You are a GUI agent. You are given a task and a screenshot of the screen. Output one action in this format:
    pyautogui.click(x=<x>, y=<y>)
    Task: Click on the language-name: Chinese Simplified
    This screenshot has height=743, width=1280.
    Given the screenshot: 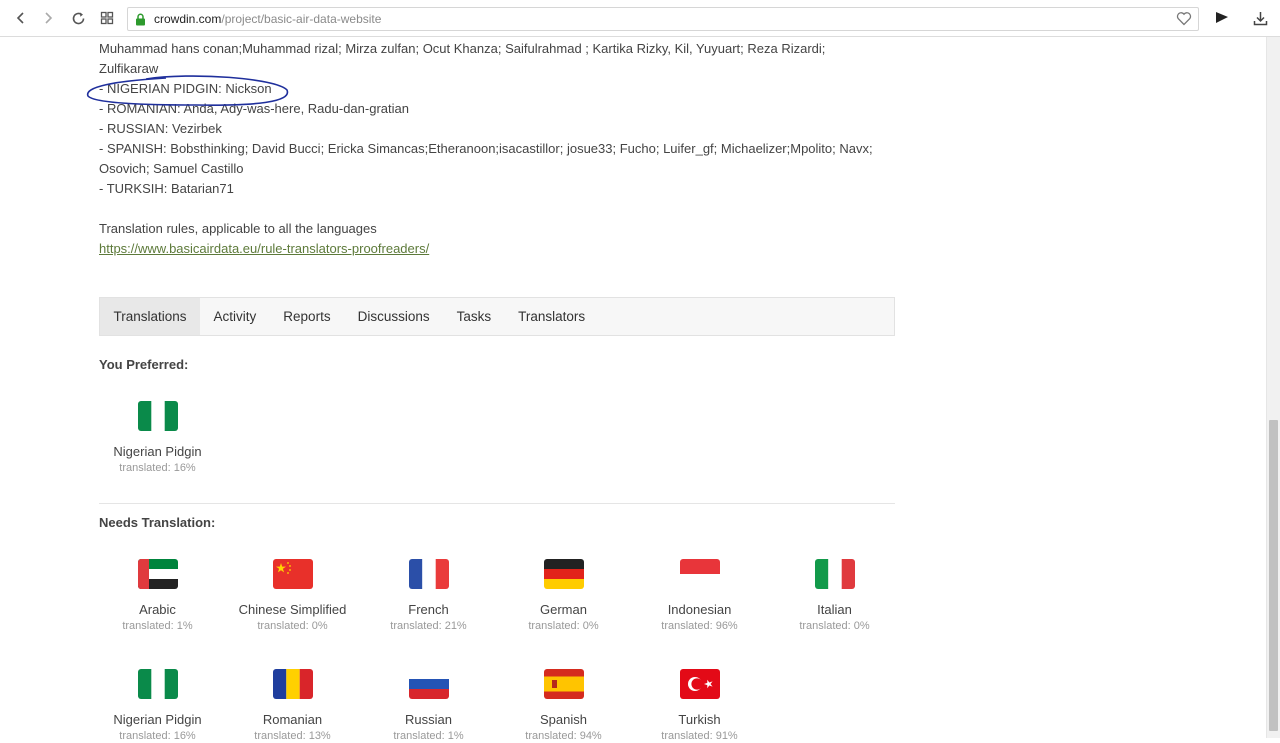 What is the action you would take?
    pyautogui.click(x=292, y=609)
    